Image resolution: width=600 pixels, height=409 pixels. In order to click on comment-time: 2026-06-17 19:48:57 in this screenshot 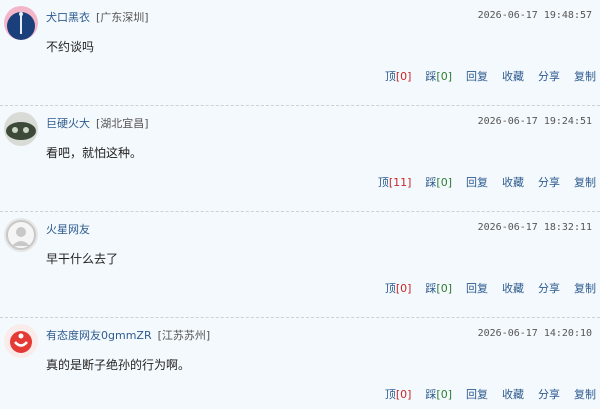, I will do `click(534, 15)`.